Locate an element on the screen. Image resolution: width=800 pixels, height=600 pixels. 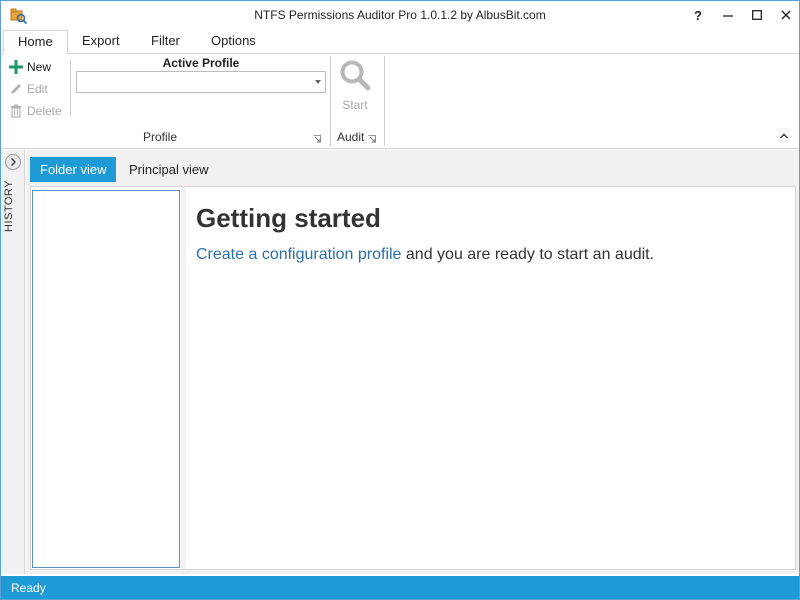
help-icon: ? is located at coordinates (698, 15).